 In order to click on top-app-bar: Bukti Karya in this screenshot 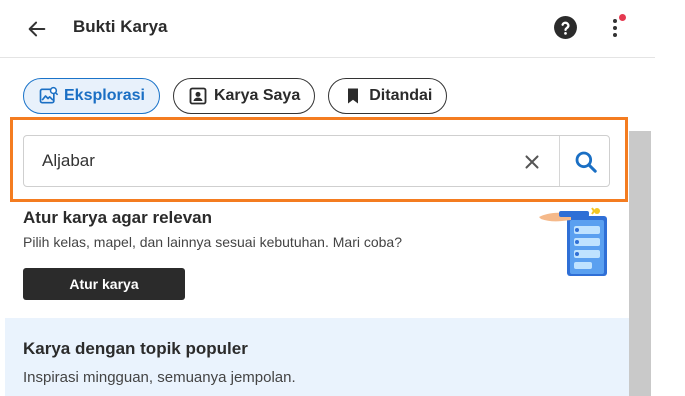, I will do `click(327, 29)`.